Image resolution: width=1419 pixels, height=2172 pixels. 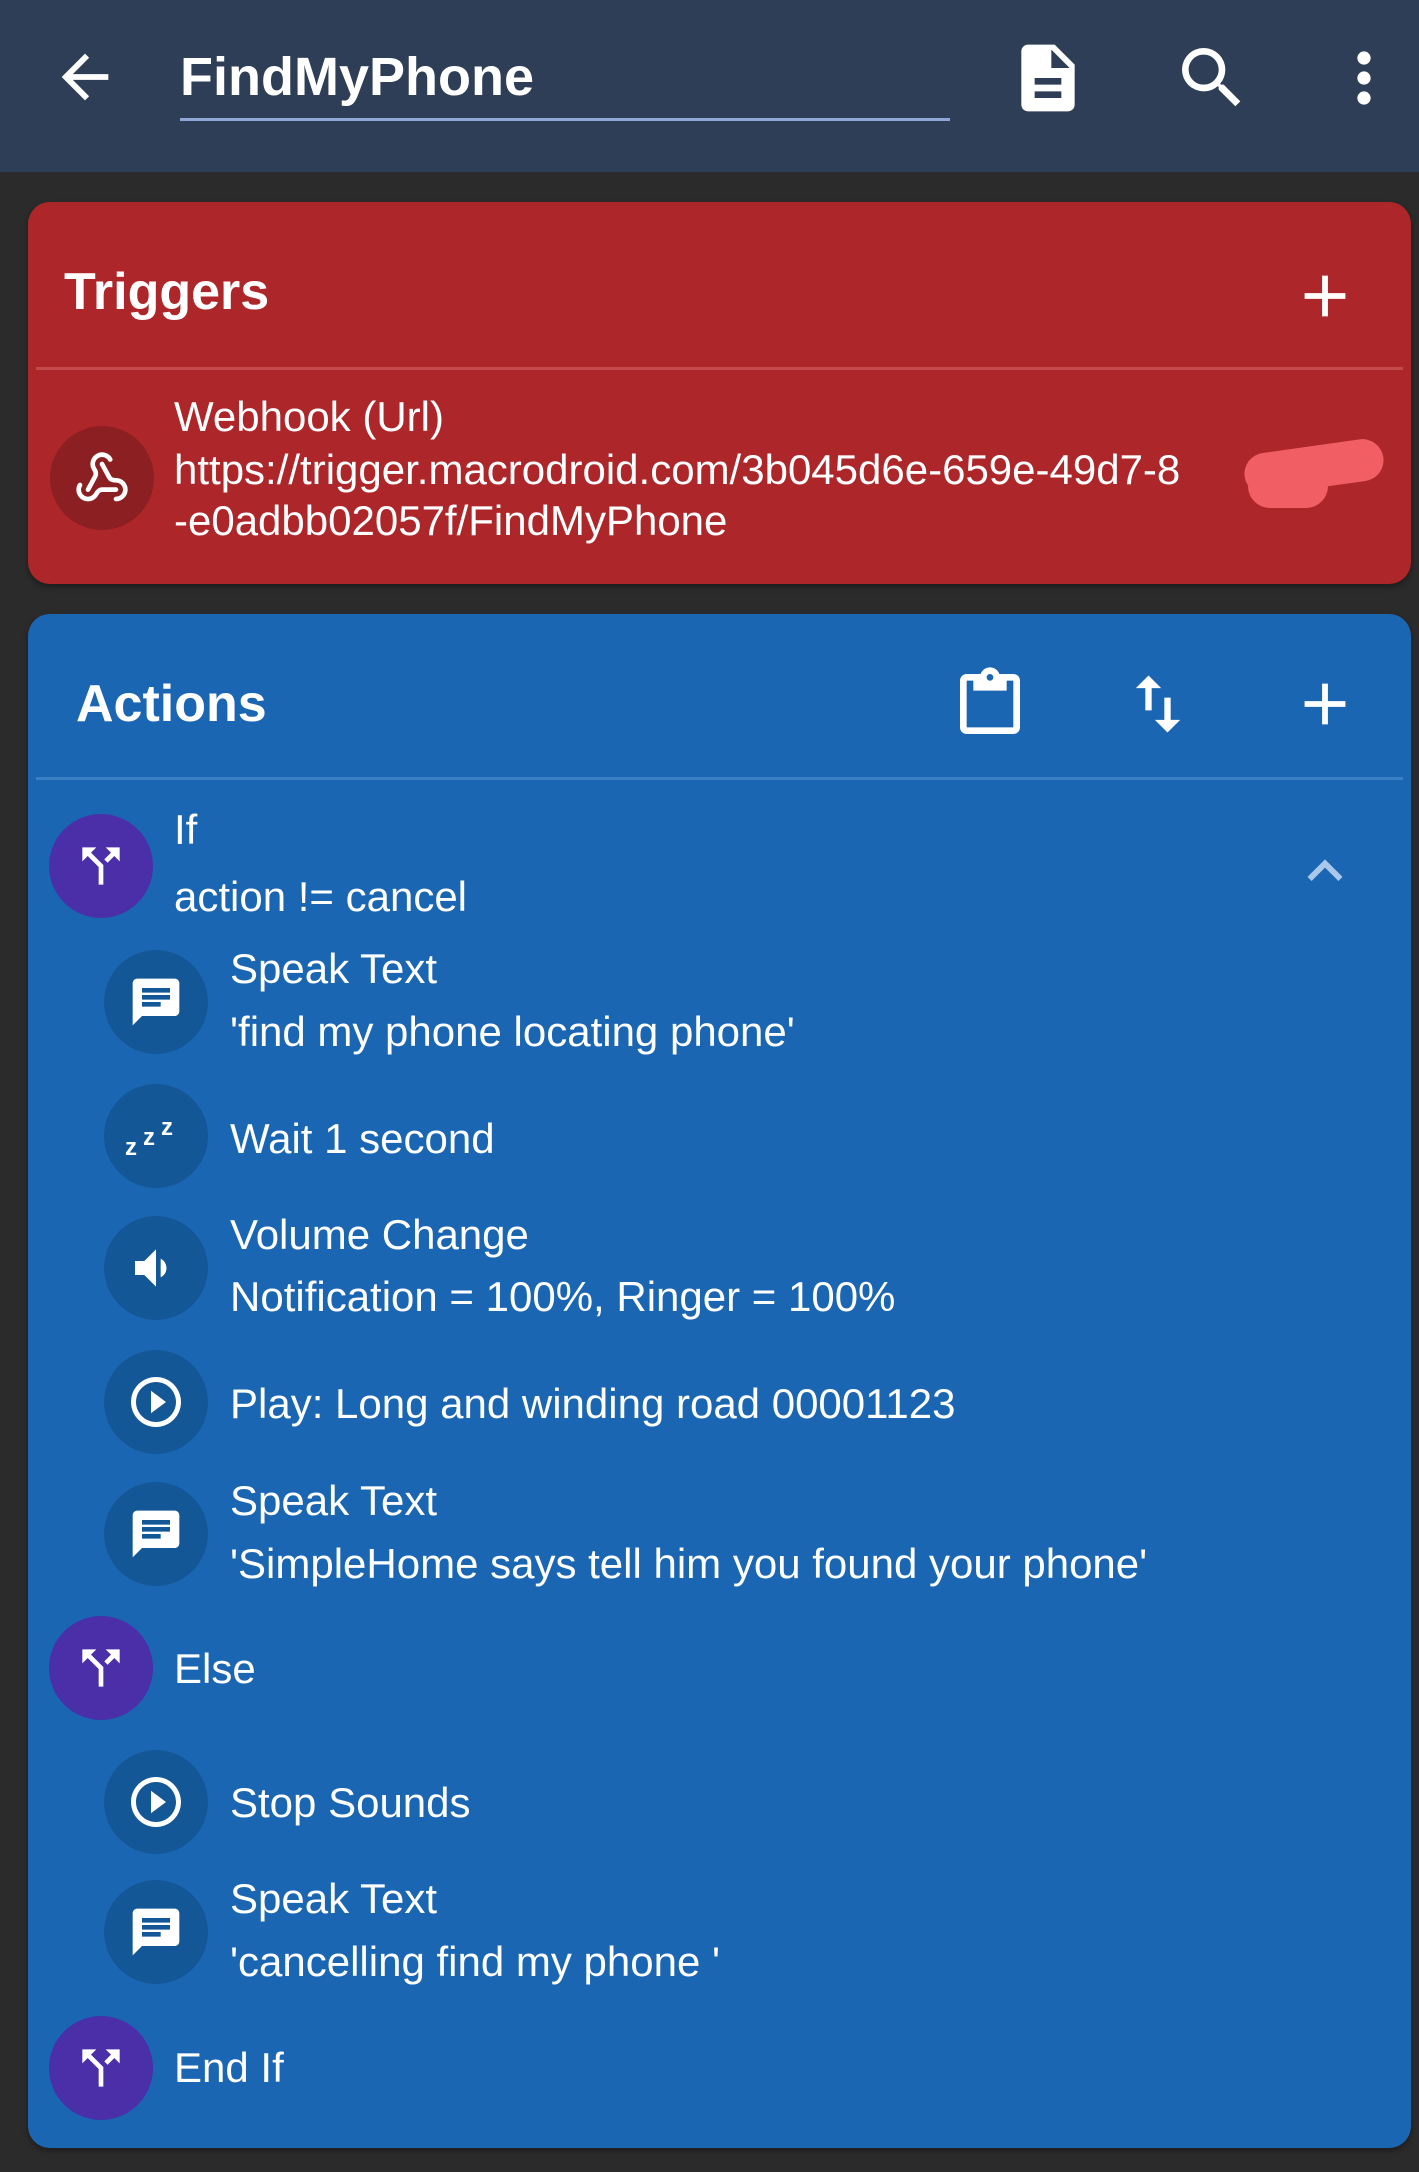 What do you see at coordinates (167, 292) in the screenshot?
I see `triggers-title: Triggers` at bounding box center [167, 292].